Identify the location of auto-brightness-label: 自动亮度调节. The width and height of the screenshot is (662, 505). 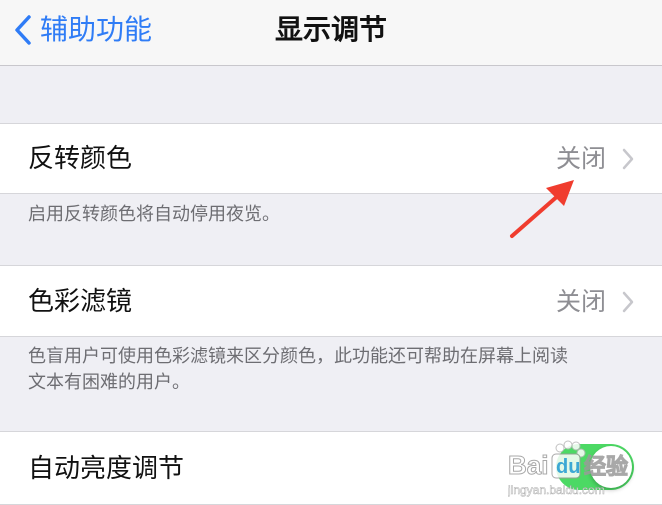
(106, 469).